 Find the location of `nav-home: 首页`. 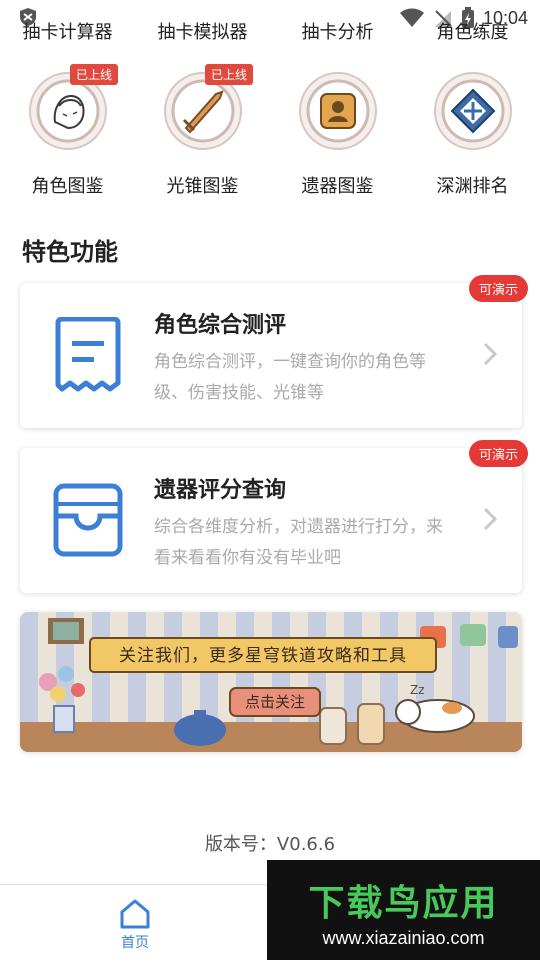

nav-home: 首页 is located at coordinates (135, 925).